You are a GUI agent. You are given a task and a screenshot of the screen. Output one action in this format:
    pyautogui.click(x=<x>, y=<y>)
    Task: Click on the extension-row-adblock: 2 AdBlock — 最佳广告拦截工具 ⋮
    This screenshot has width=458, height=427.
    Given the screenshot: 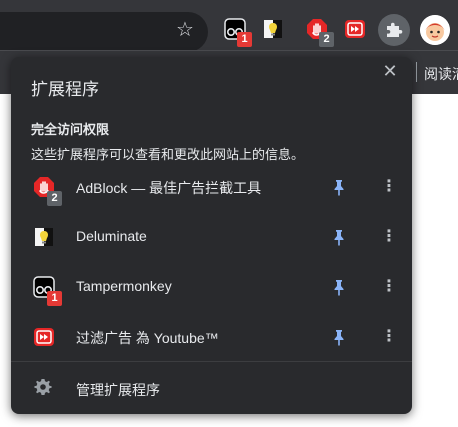 What is the action you would take?
    pyautogui.click(x=211, y=187)
    